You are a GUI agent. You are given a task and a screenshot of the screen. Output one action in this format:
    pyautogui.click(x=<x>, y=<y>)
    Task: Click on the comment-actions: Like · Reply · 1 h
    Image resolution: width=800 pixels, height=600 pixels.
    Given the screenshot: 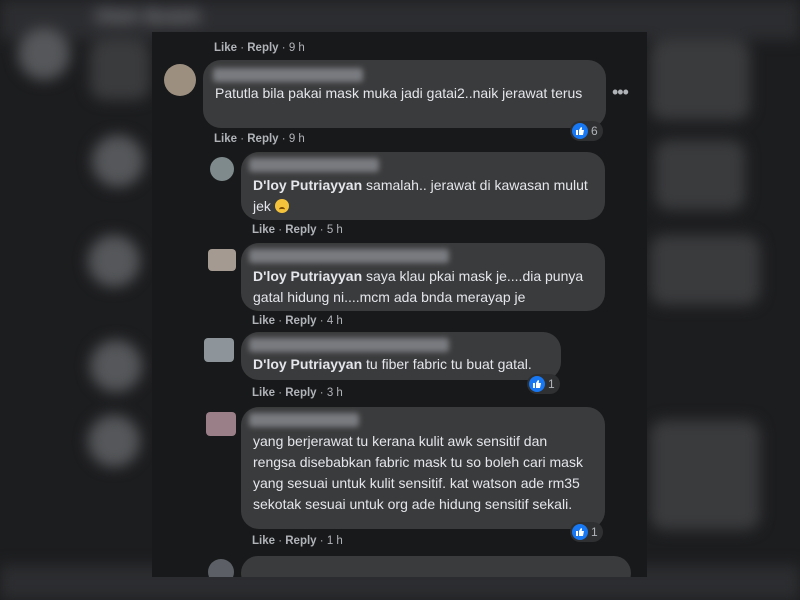 What is the action you would take?
    pyautogui.click(x=297, y=541)
    